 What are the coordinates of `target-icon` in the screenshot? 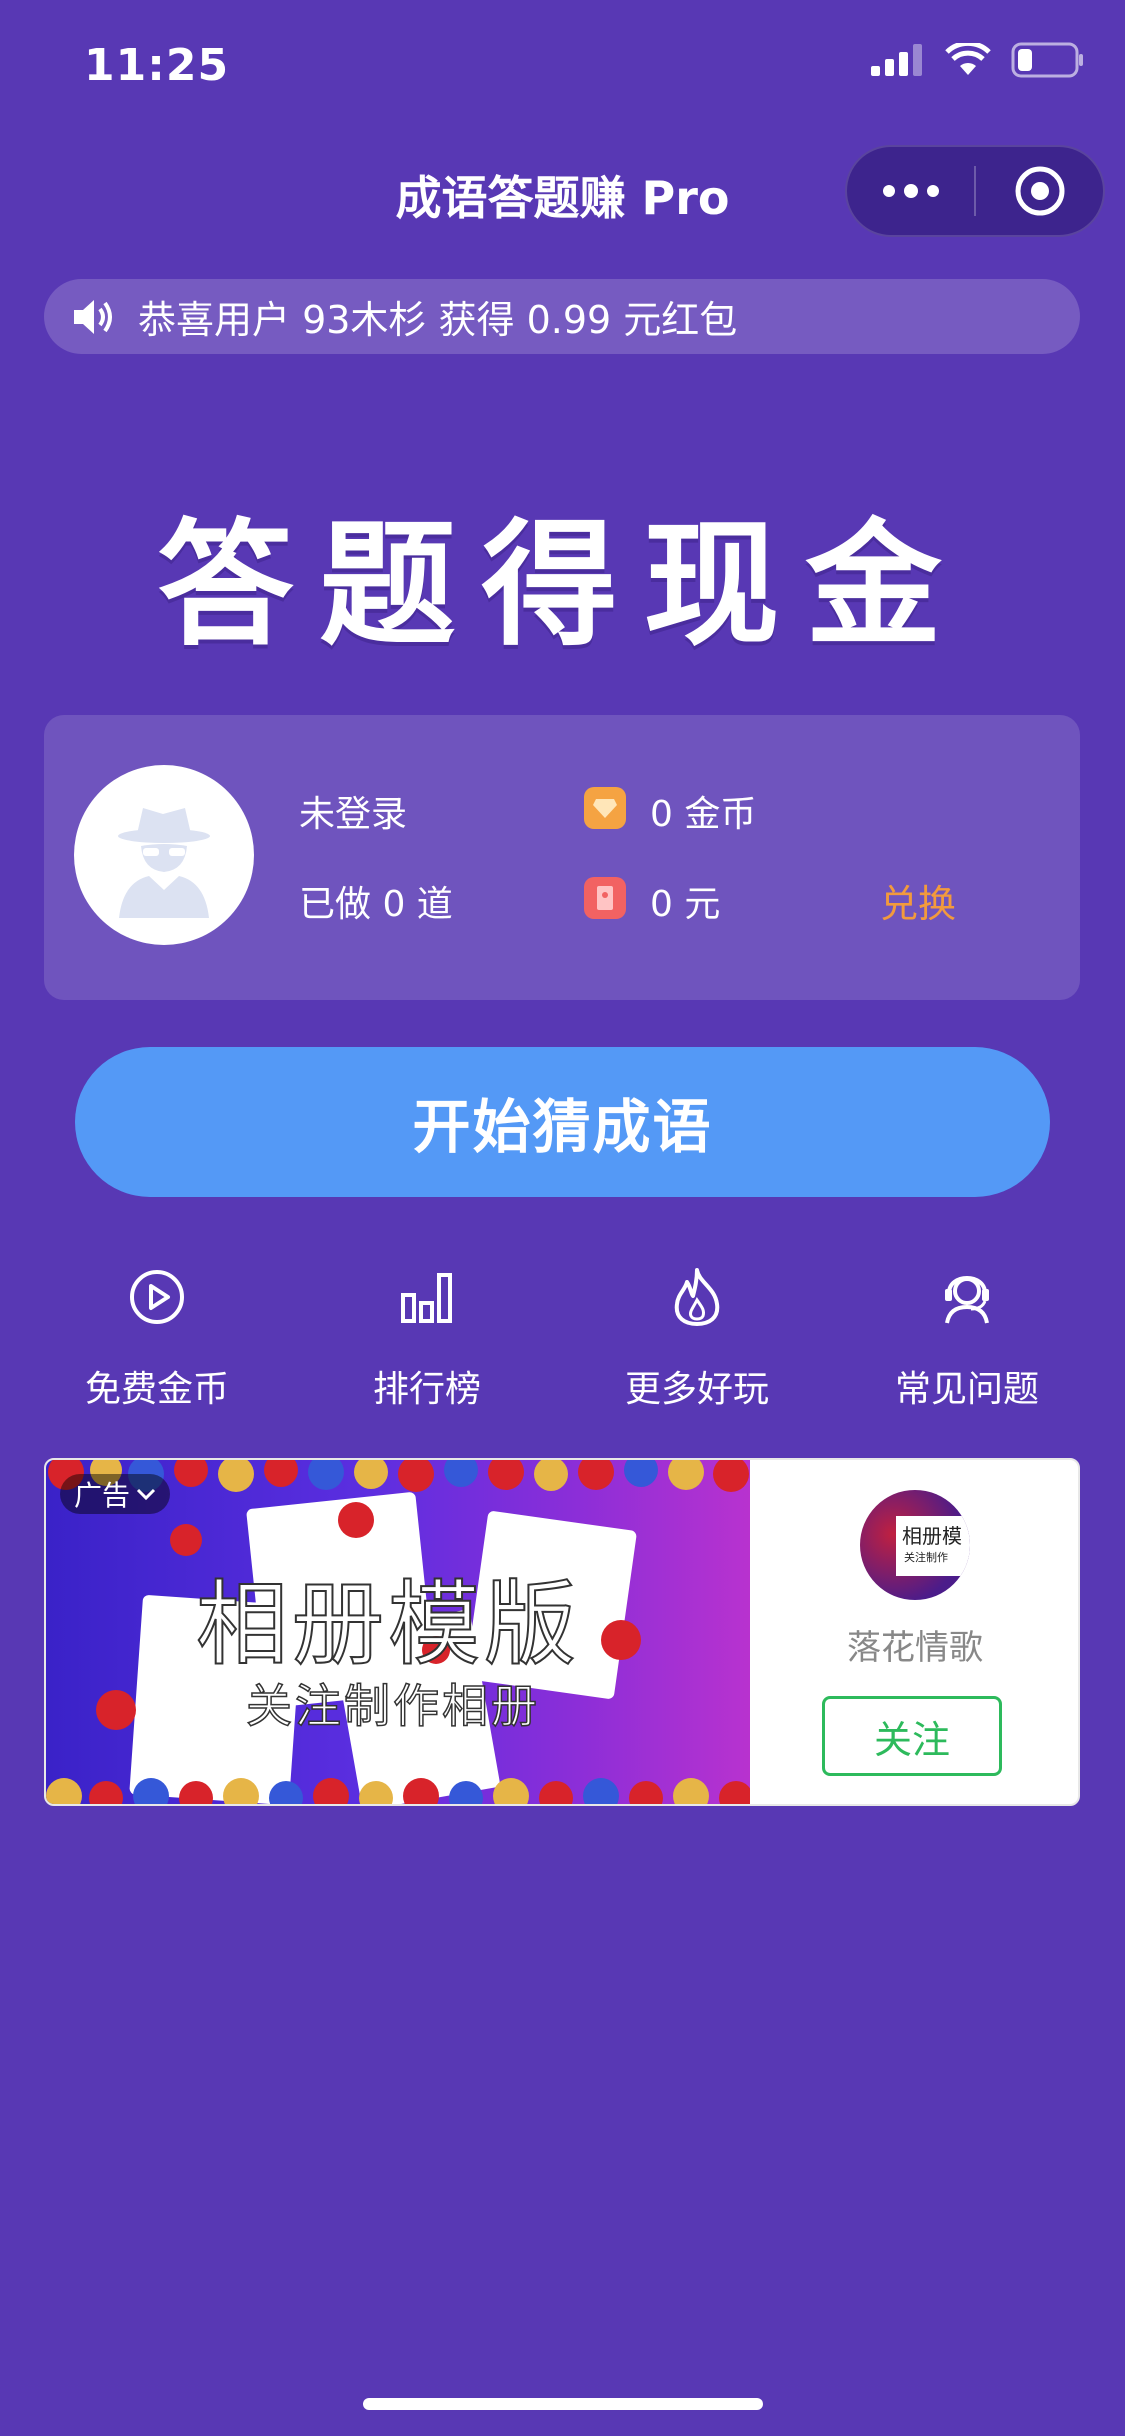 It's located at (1039, 191).